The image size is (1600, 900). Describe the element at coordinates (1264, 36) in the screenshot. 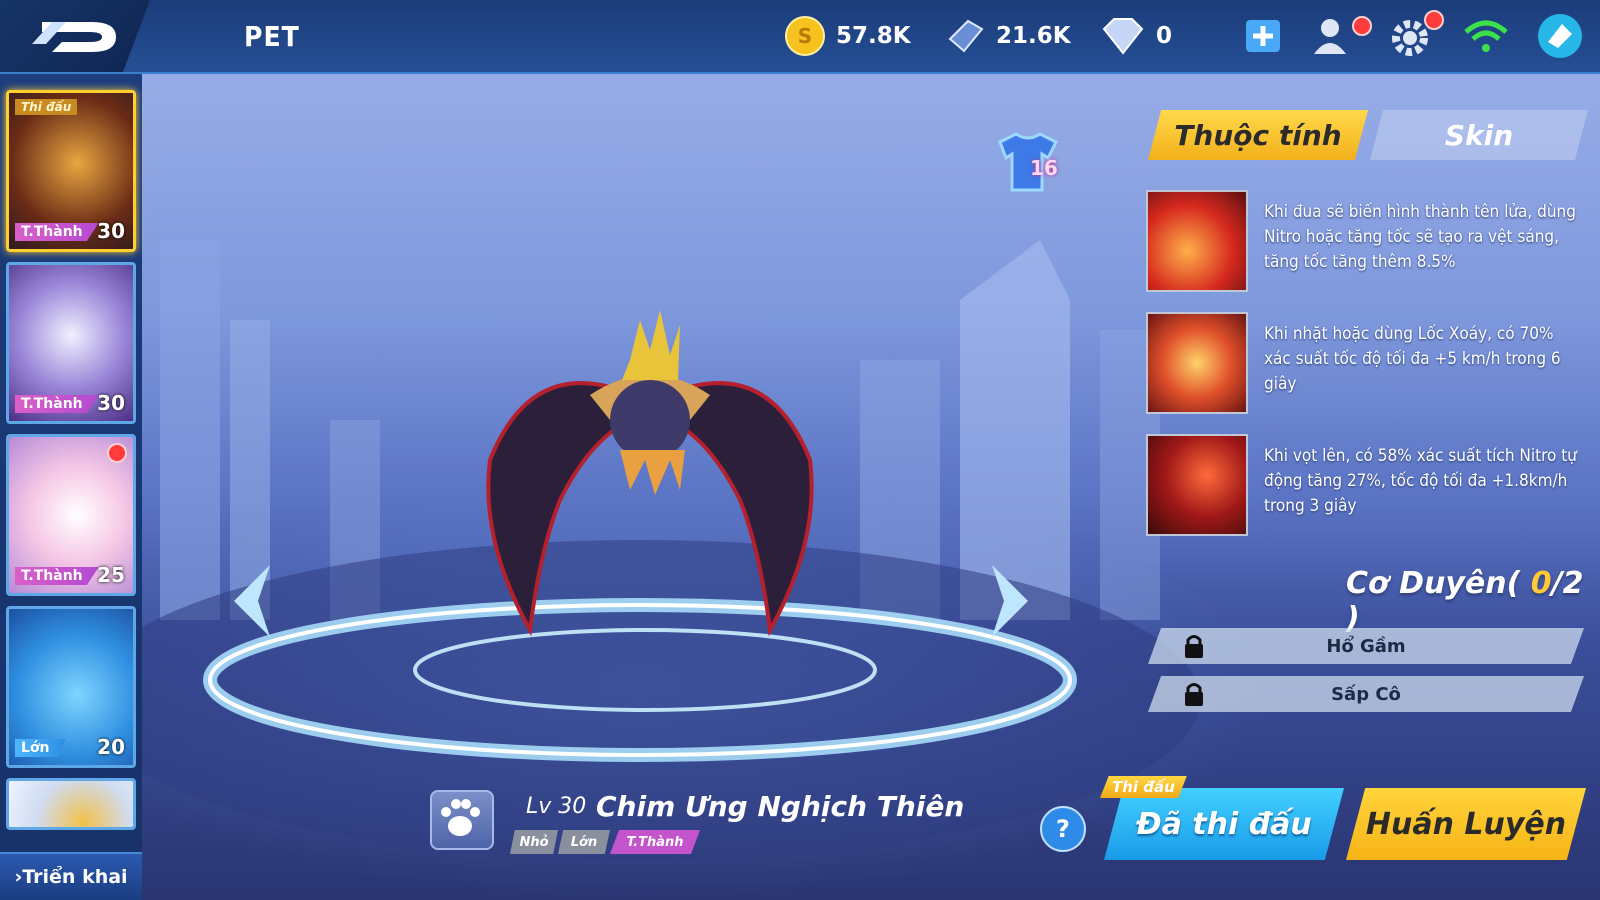

I see `add-currency-icon` at that location.